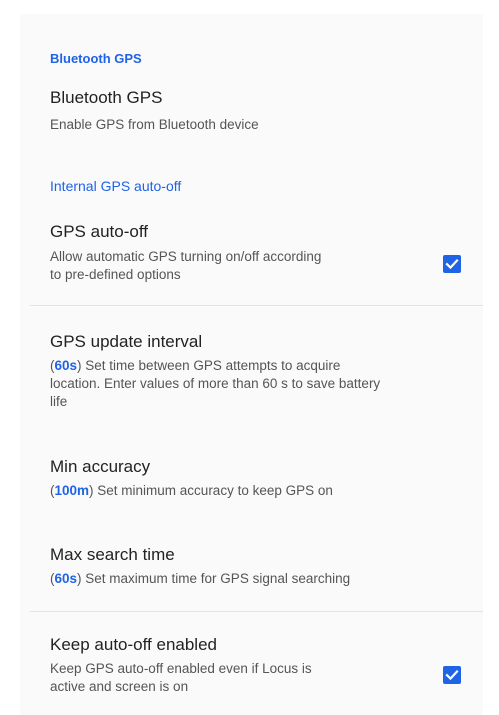 The image size is (499, 715). Describe the element at coordinates (96, 58) in the screenshot. I see `category-bluetooth-gps: Bluetooth GPS` at that location.